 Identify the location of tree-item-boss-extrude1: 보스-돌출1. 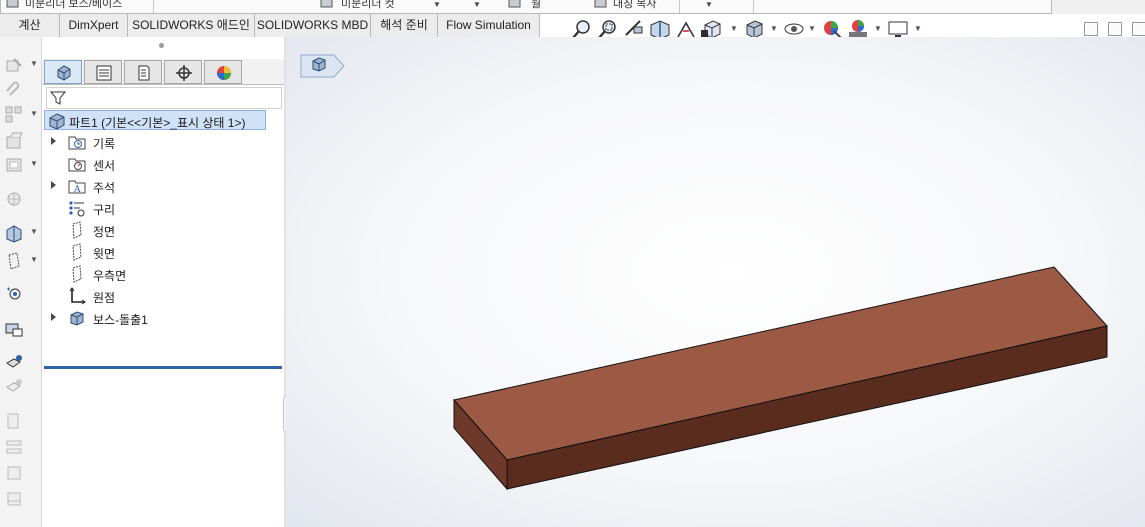
(163, 318).